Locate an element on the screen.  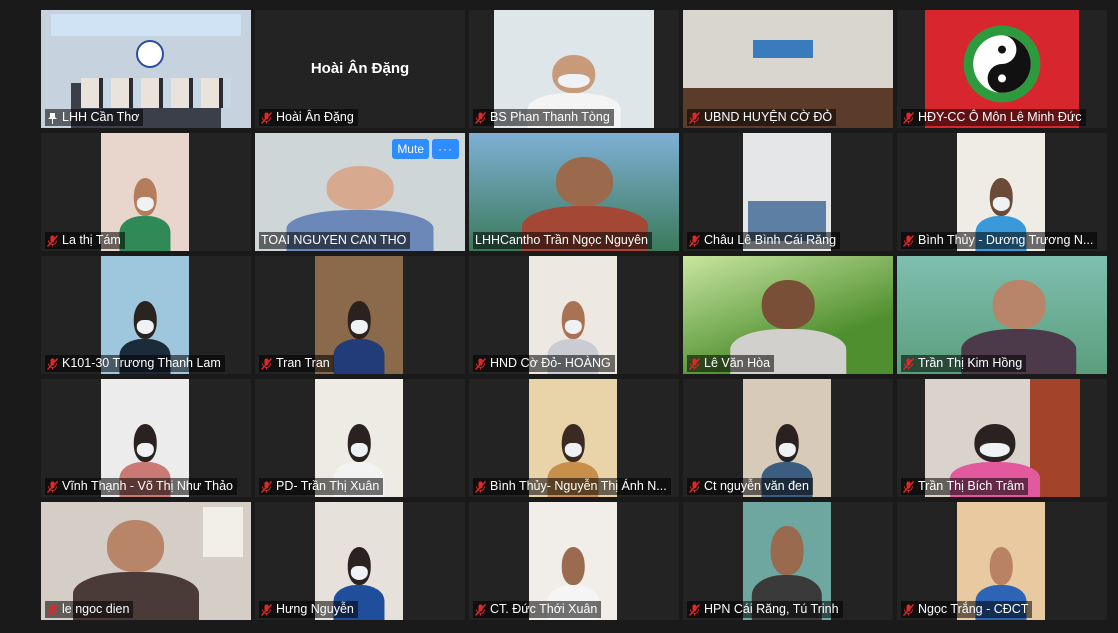
participant-tile: le ngoc dien is located at coordinates (146, 561).